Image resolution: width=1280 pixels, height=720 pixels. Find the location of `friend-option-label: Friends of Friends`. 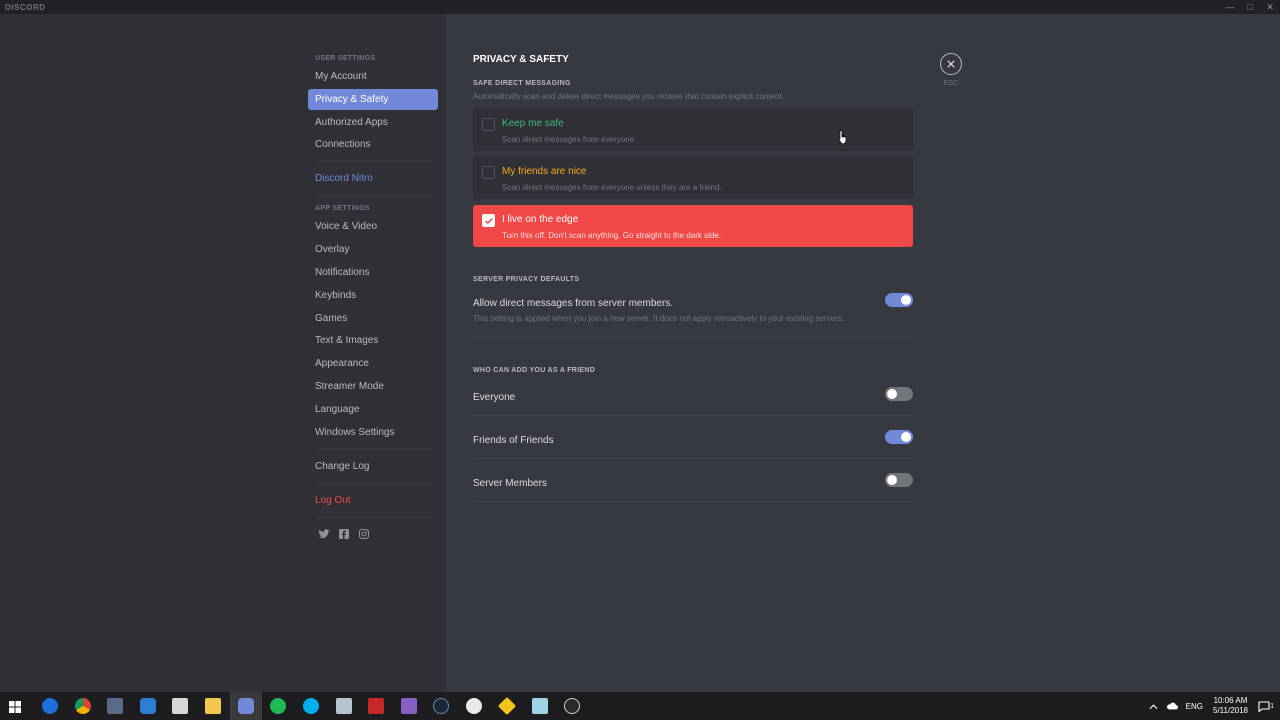

friend-option-label: Friends of Friends is located at coordinates (513, 440).